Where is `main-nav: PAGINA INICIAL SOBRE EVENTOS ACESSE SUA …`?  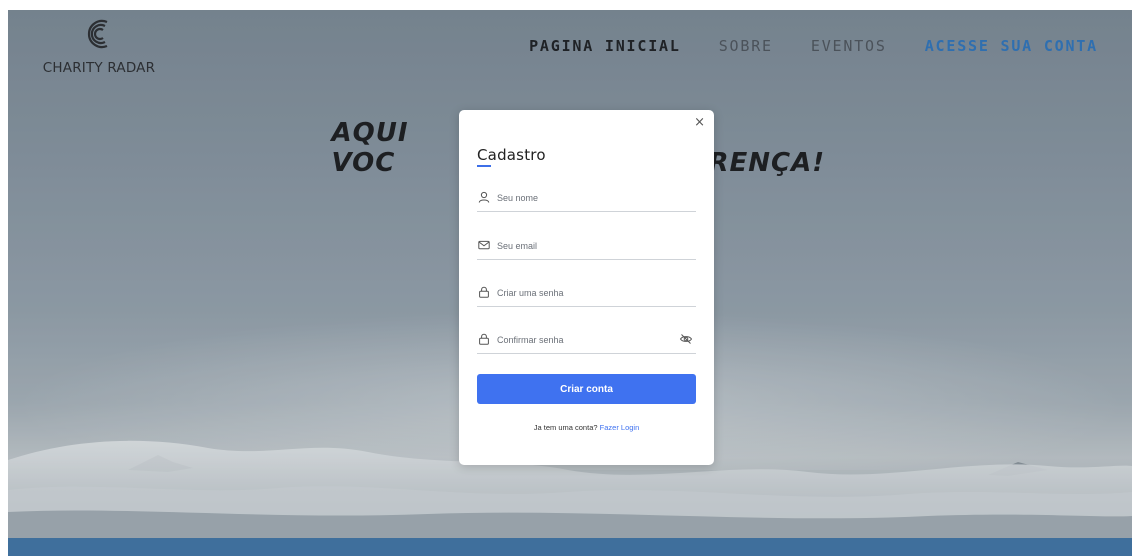
main-nav: PAGINA INICIAL SOBRE EVENTOS ACESSE SUA … is located at coordinates (794, 46).